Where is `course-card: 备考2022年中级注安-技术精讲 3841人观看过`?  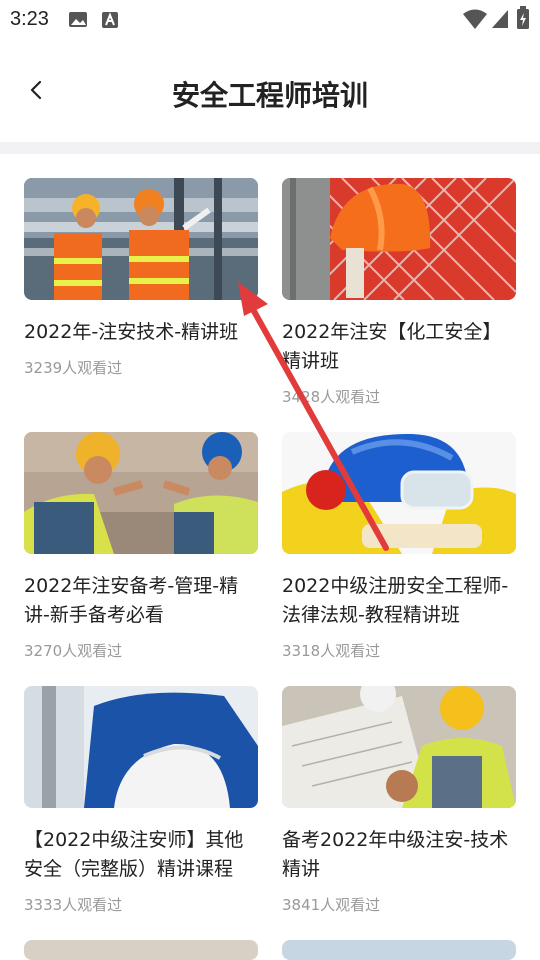
course-card: 备考2022年中级注安-技术精讲 3841人观看过 is located at coordinates (399, 800).